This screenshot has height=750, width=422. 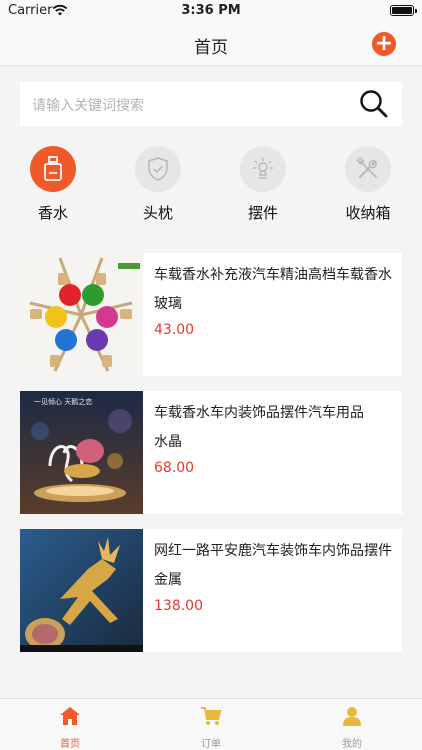 I want to click on image-caption: 一见倾心 天鹅之恋, so click(x=63, y=401).